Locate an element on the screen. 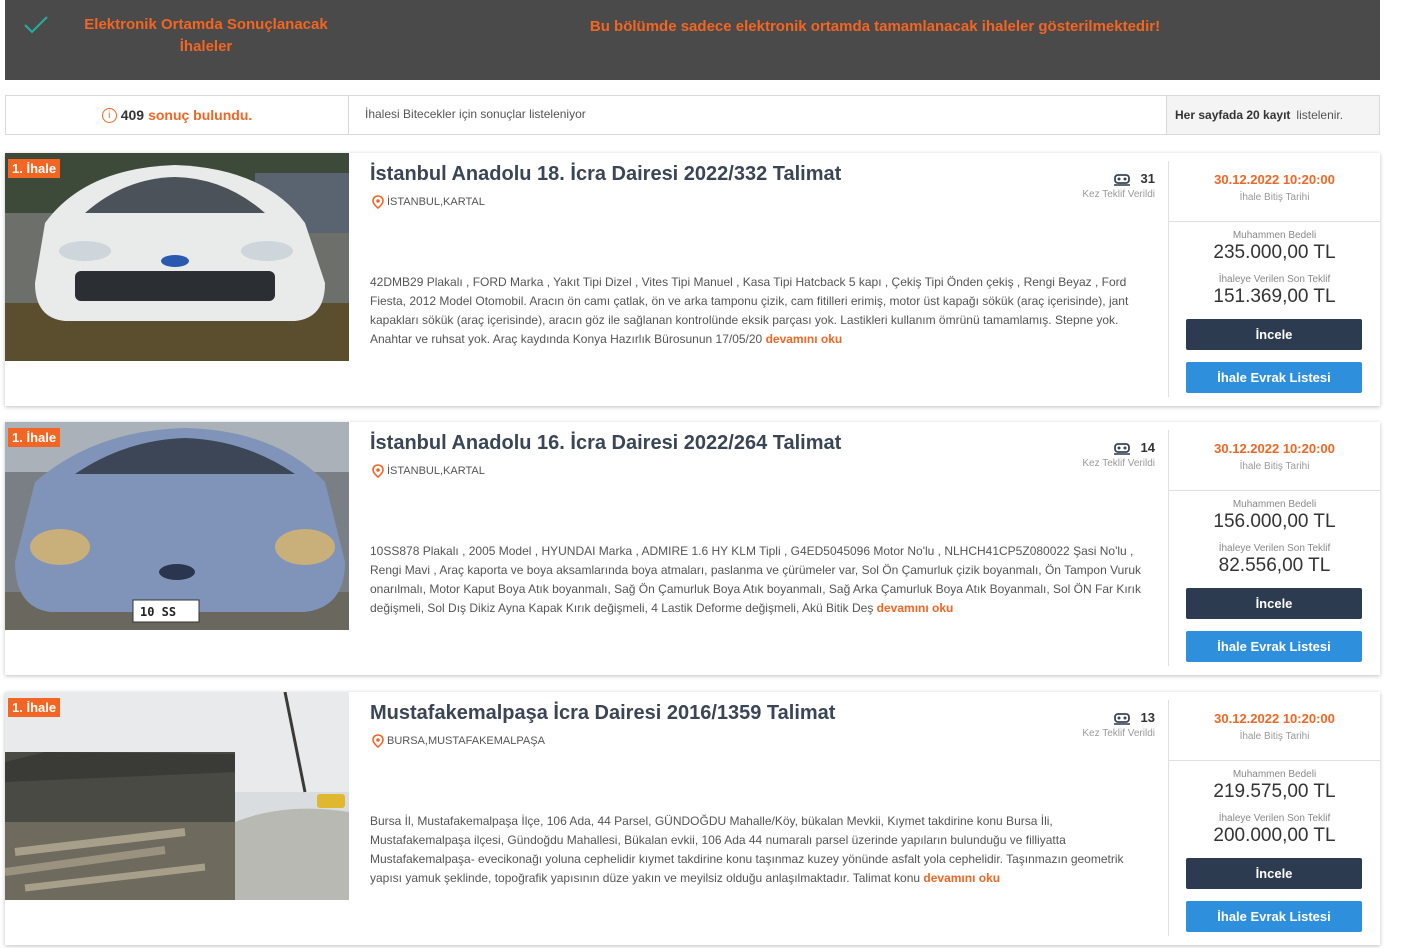 This screenshot has width=1401, height=948. result-count-number: 409 is located at coordinates (132, 115).